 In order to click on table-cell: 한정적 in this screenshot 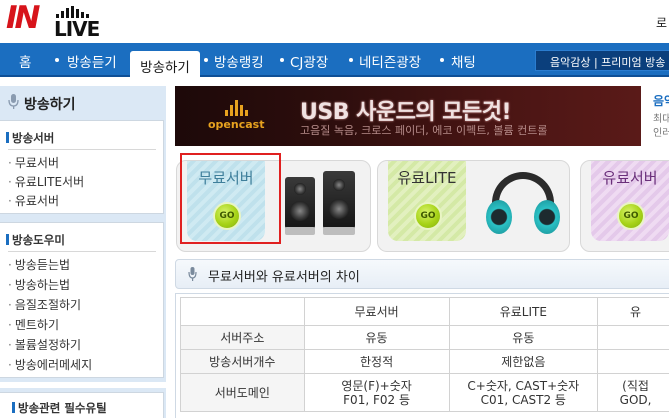, I will do `click(376, 361)`.